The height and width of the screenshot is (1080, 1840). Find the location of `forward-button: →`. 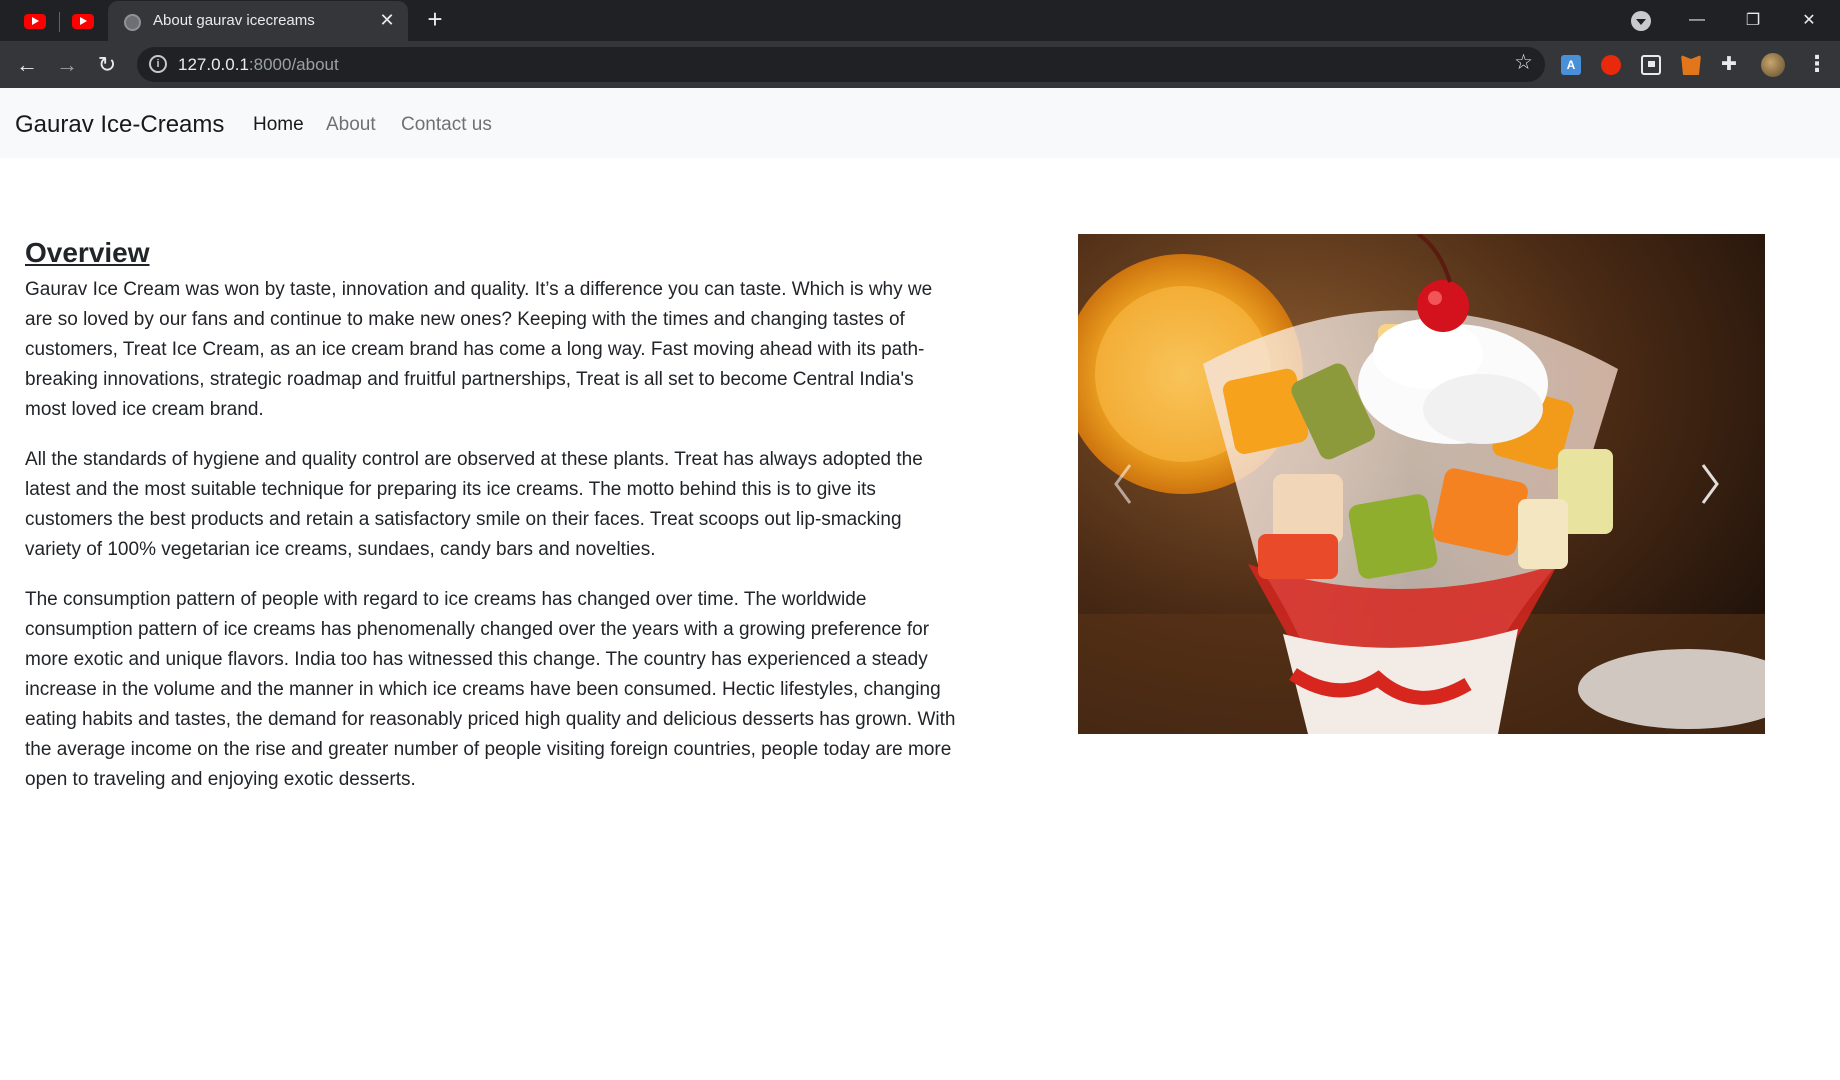

forward-button: → is located at coordinates (67, 65).